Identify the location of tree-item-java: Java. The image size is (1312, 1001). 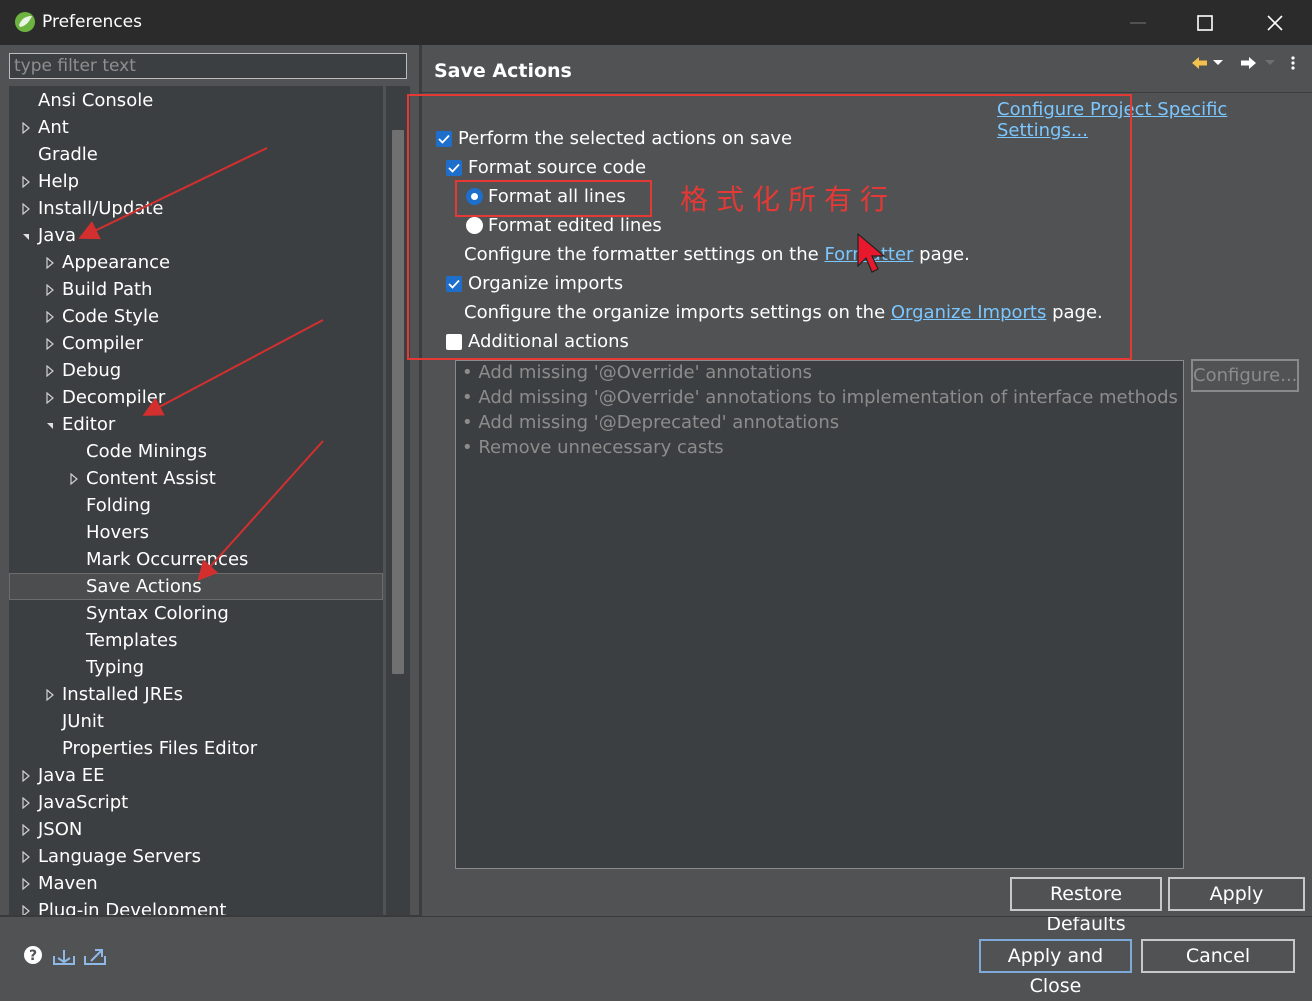
(196, 235).